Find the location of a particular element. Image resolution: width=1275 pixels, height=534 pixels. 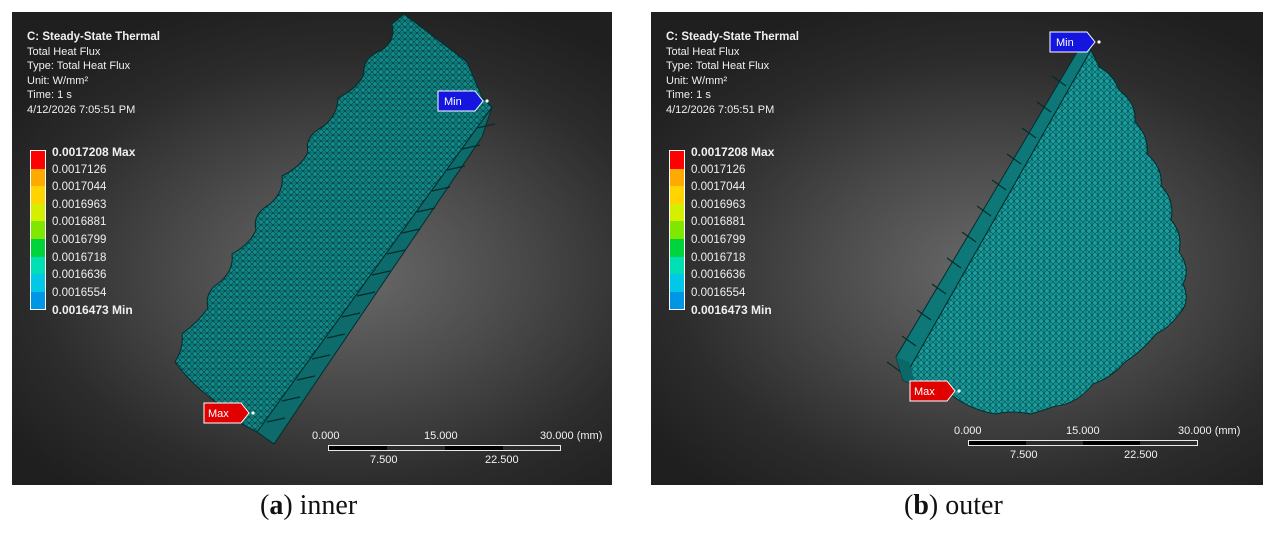

caption-letter: b is located at coordinates (921, 505).